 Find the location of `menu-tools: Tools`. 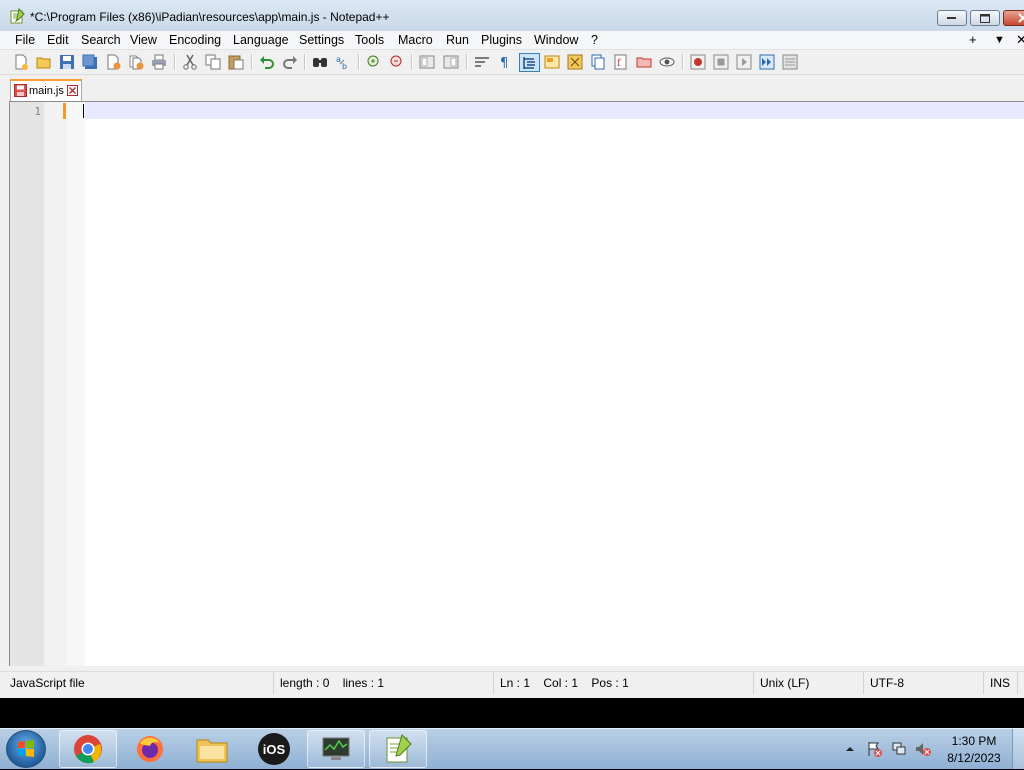

menu-tools: Tools is located at coordinates (369, 40).